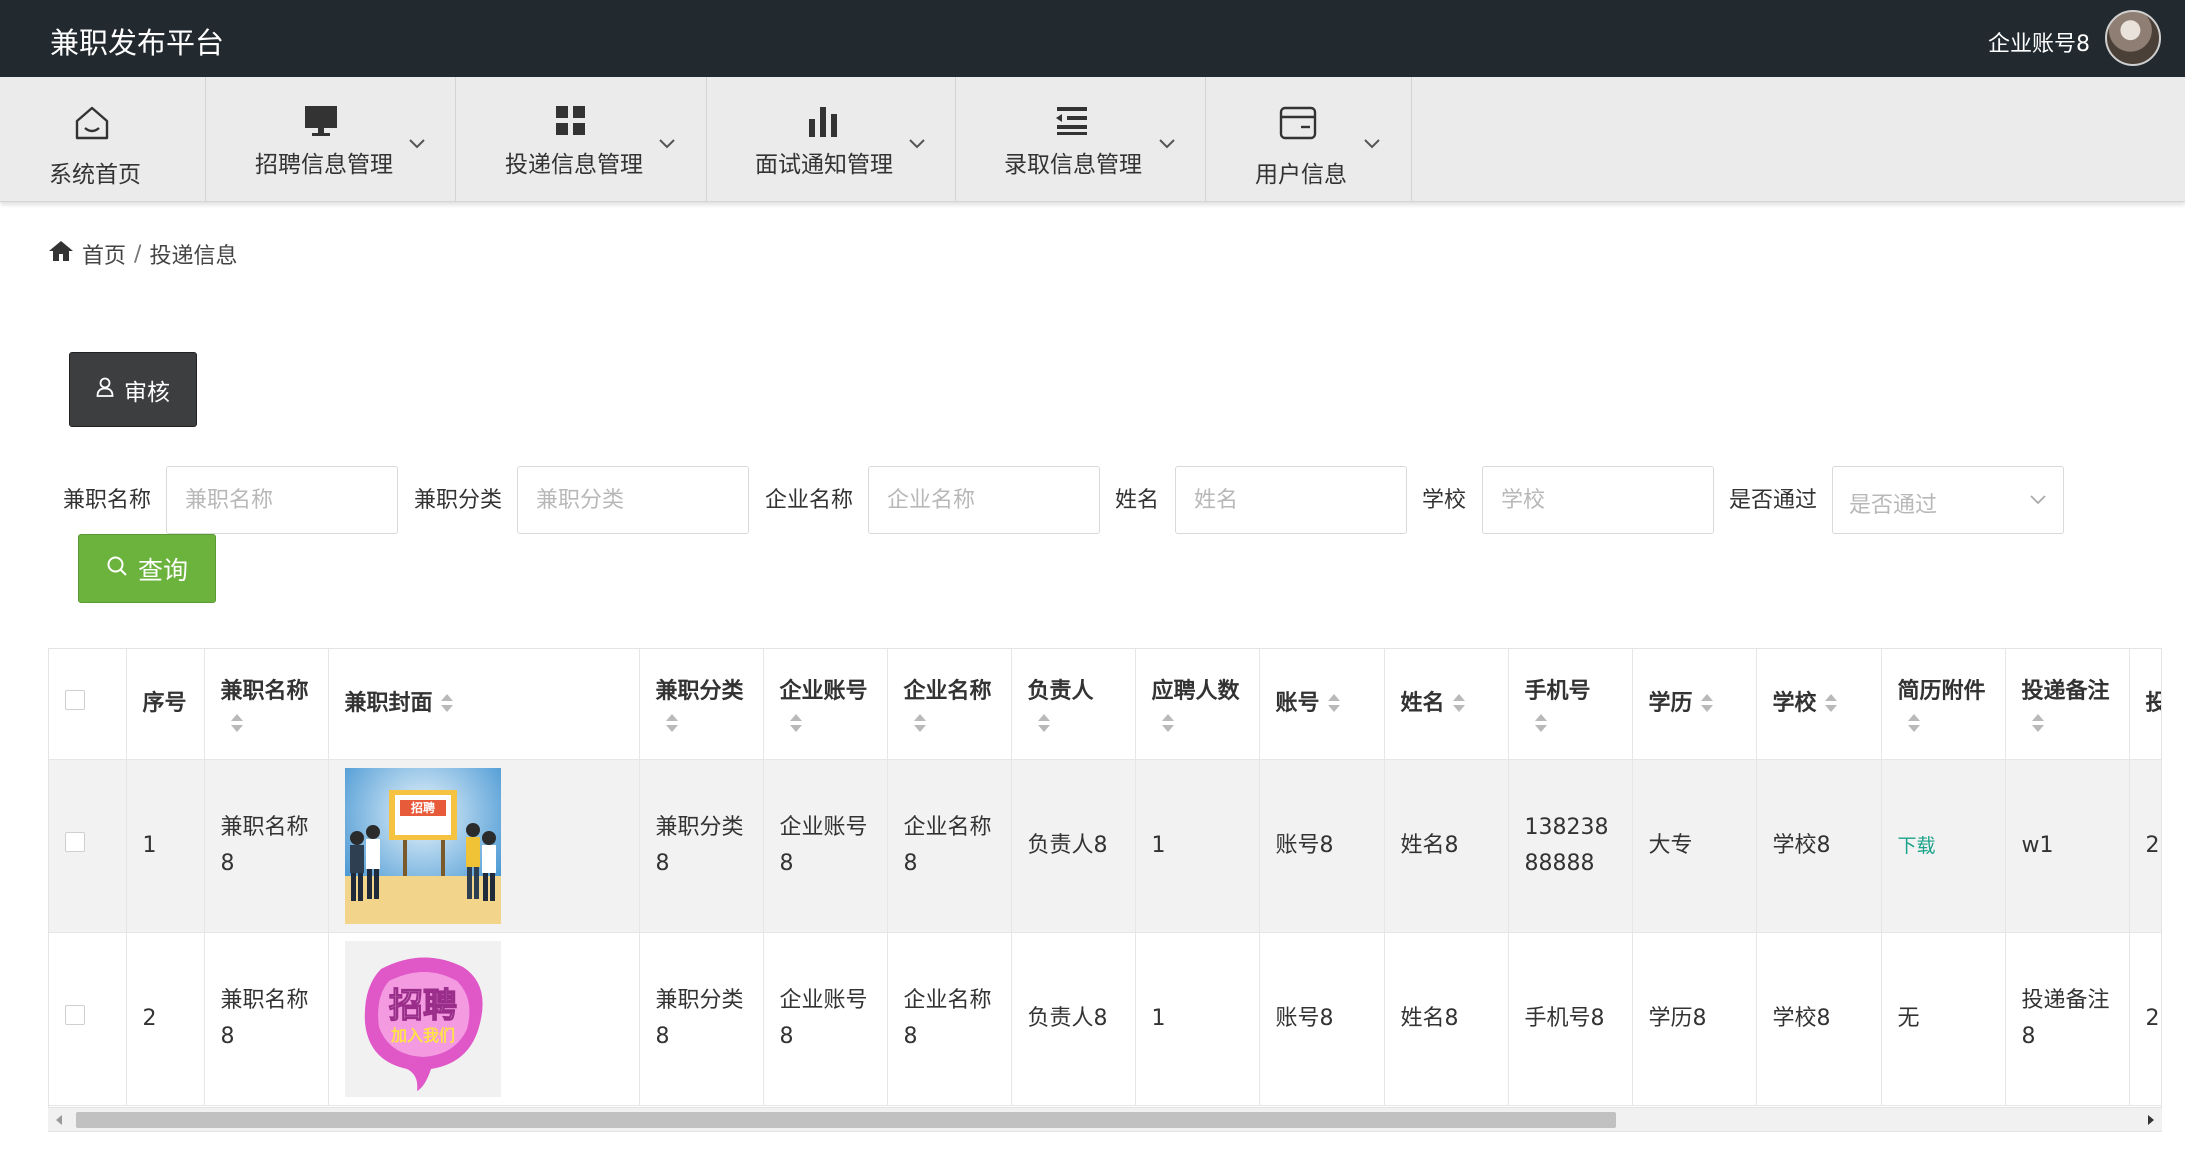  What do you see at coordinates (165, 846) in the screenshot?
I see `cell-index: 1` at bounding box center [165, 846].